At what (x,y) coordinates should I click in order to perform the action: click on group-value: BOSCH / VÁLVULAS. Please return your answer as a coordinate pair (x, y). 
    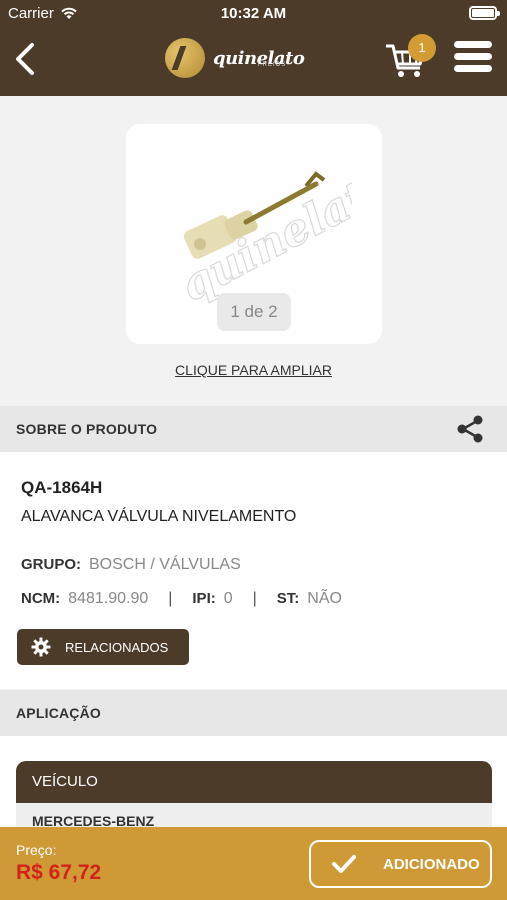
    Looking at the image, I should click on (165, 564).